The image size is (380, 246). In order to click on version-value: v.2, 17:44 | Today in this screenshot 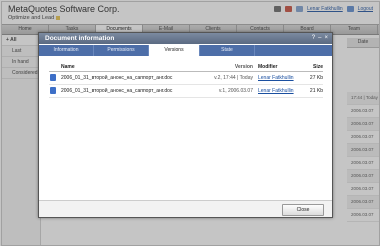, I will do `click(233, 78)`.